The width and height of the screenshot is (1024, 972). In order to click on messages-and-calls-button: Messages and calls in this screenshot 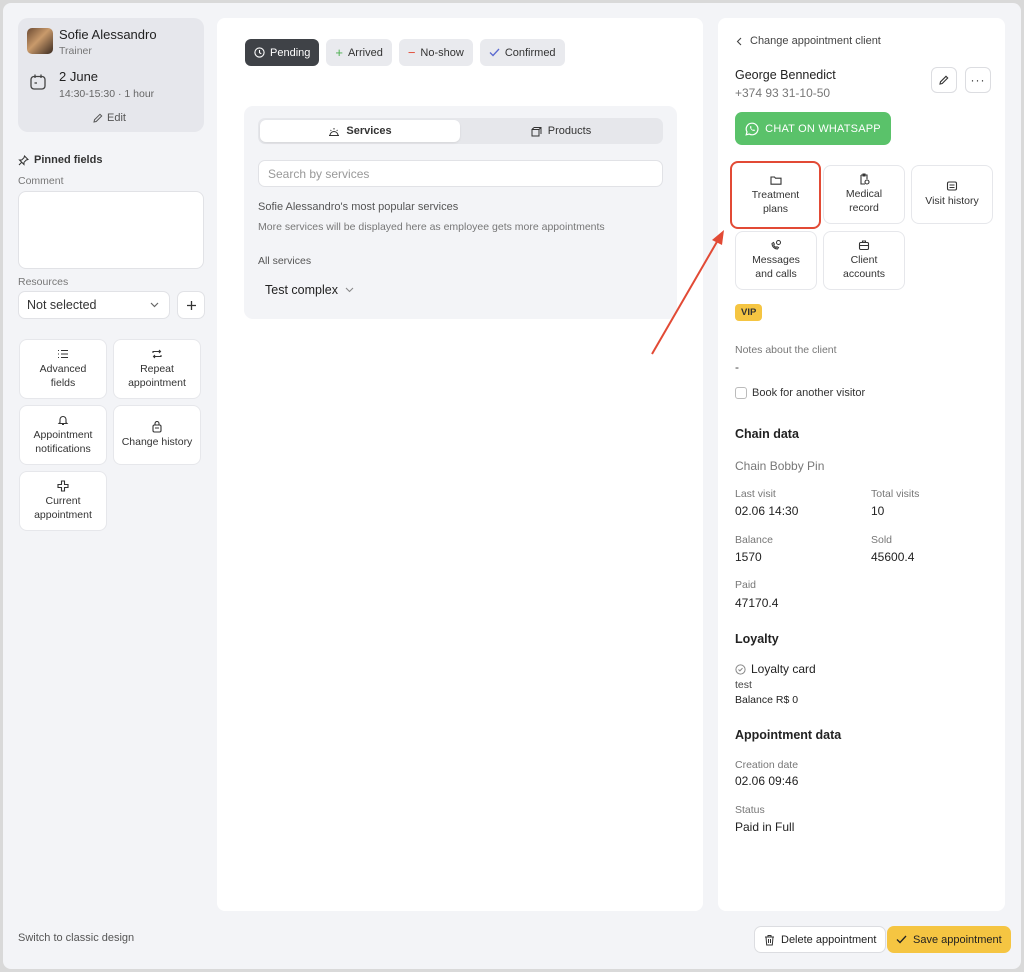, I will do `click(776, 260)`.